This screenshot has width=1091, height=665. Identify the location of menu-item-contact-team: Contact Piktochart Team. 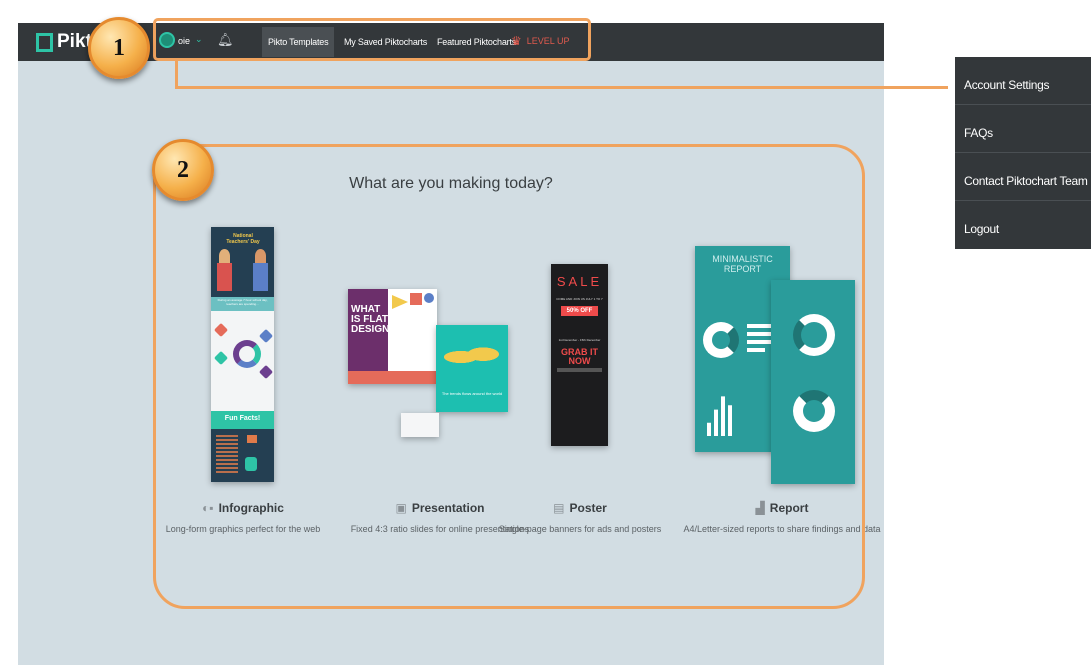
(1023, 177).